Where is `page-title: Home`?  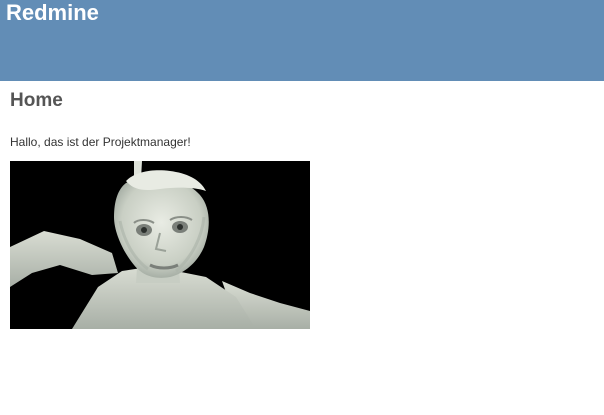 page-title: Home is located at coordinates (36, 100).